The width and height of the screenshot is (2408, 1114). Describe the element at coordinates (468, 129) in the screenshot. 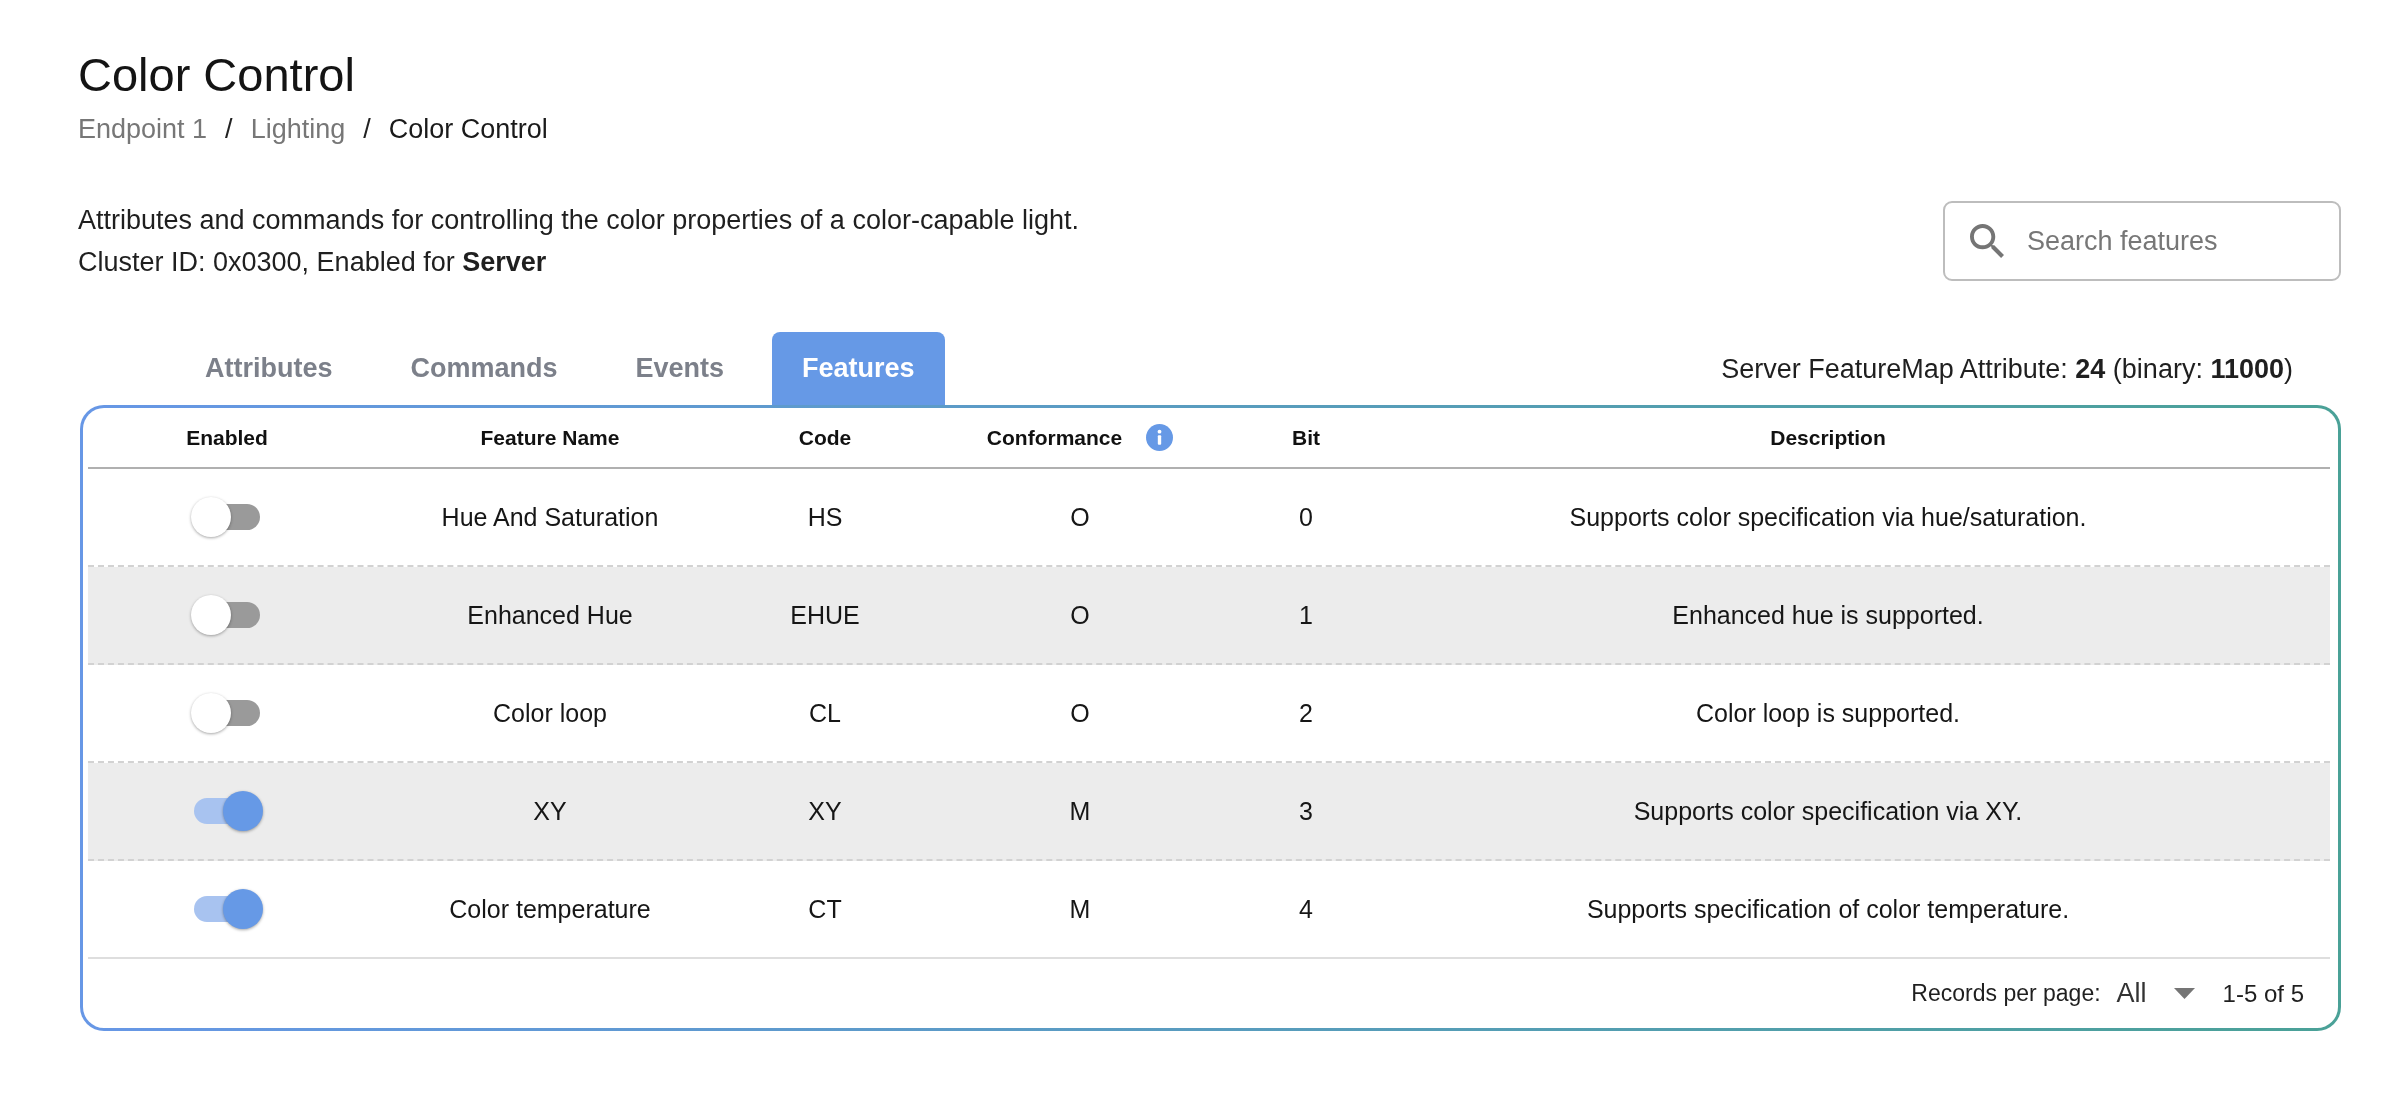

I see `breadcrumb-current: Color Control` at that location.